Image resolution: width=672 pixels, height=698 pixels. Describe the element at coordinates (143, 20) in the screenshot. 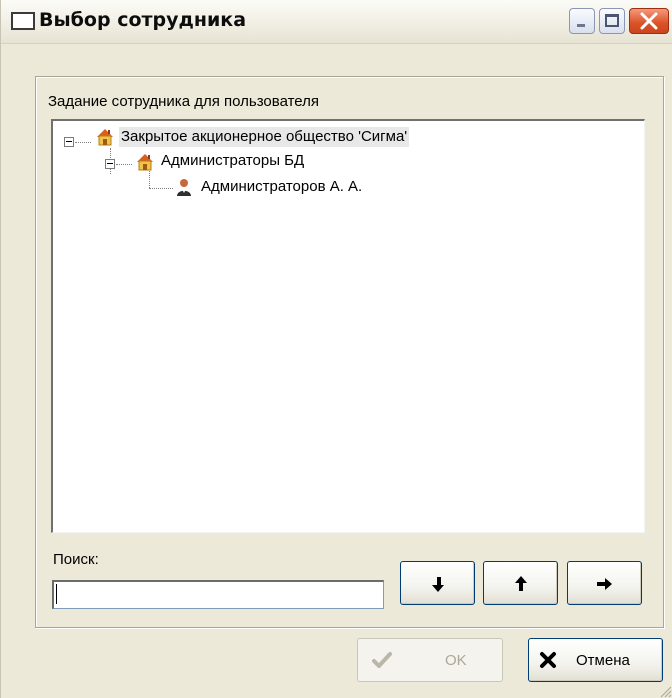

I see `window-title: Выбор сотрудника` at that location.